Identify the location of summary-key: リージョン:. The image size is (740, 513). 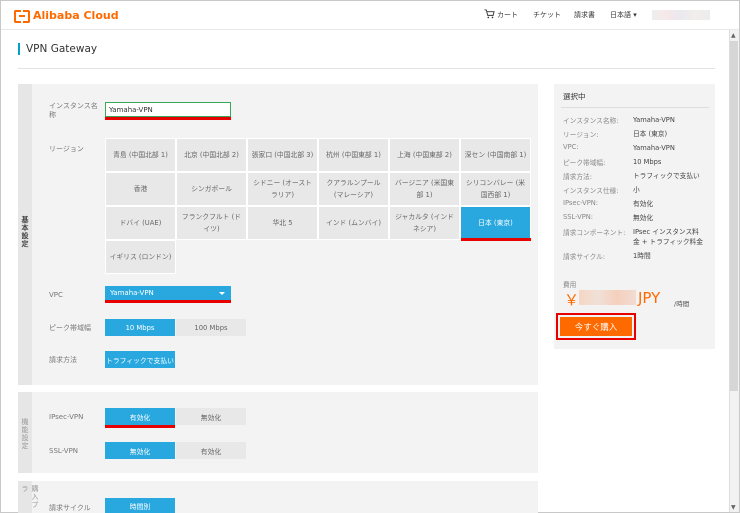
(581, 135).